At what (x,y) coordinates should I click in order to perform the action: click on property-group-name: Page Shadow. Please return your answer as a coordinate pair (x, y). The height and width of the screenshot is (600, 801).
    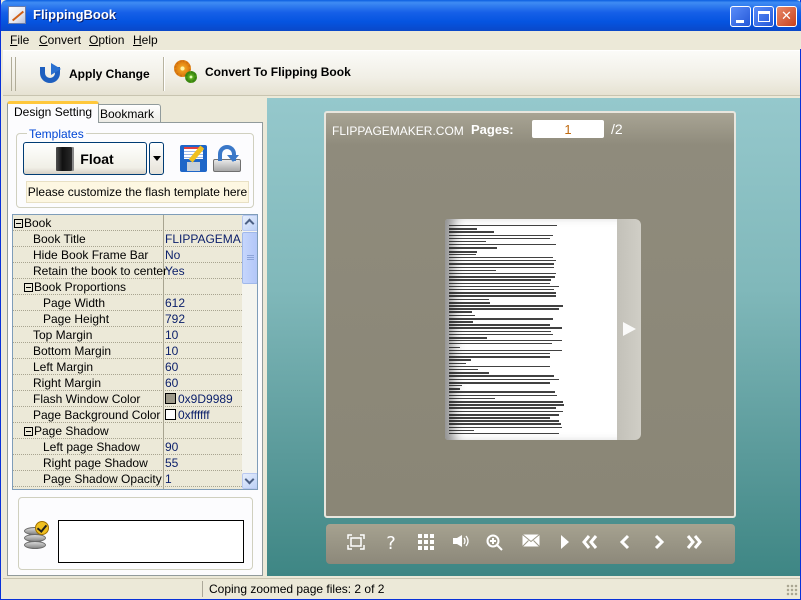
    Looking at the image, I should click on (66, 431).